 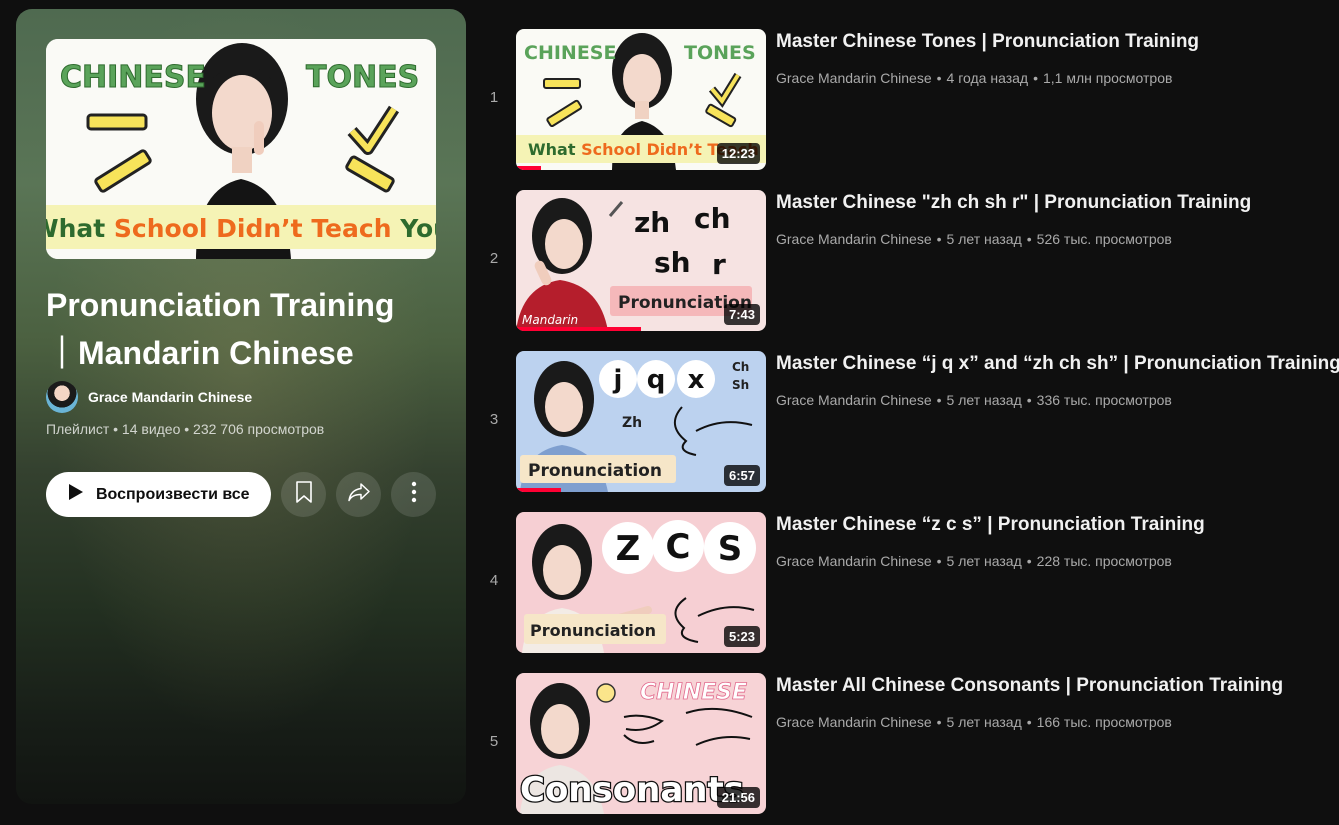 What do you see at coordinates (628, 549) in the screenshot?
I see `thumb-text: Z` at bounding box center [628, 549].